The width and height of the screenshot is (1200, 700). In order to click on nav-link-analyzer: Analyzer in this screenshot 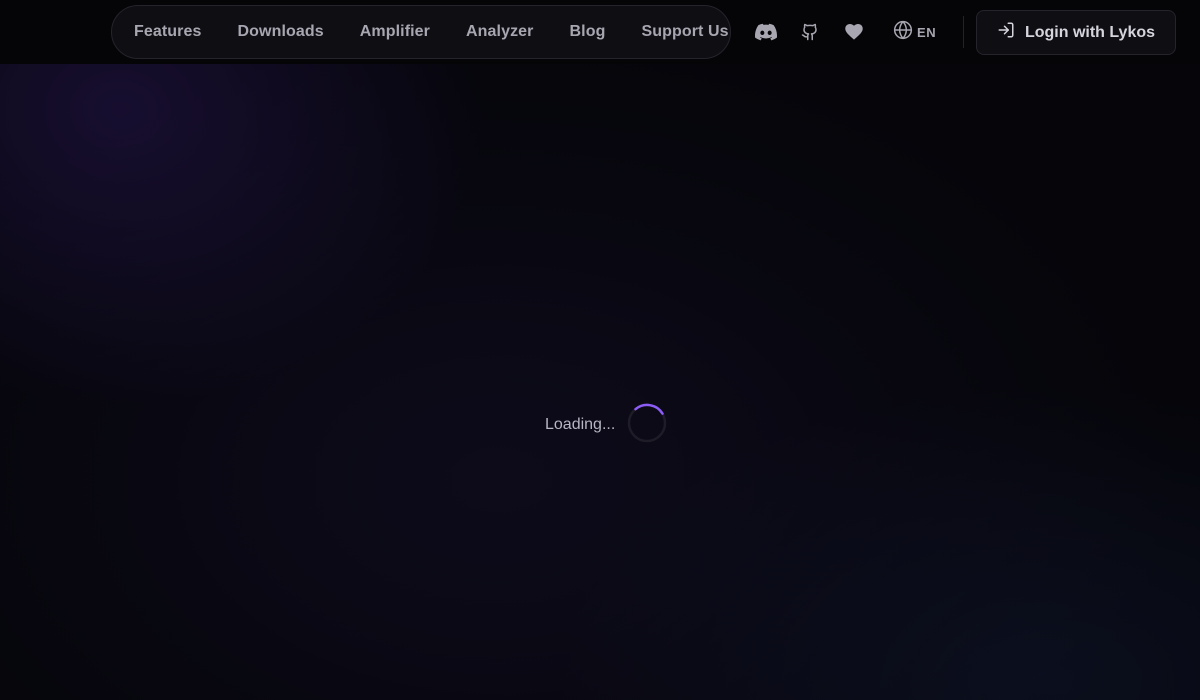, I will do `click(500, 32)`.